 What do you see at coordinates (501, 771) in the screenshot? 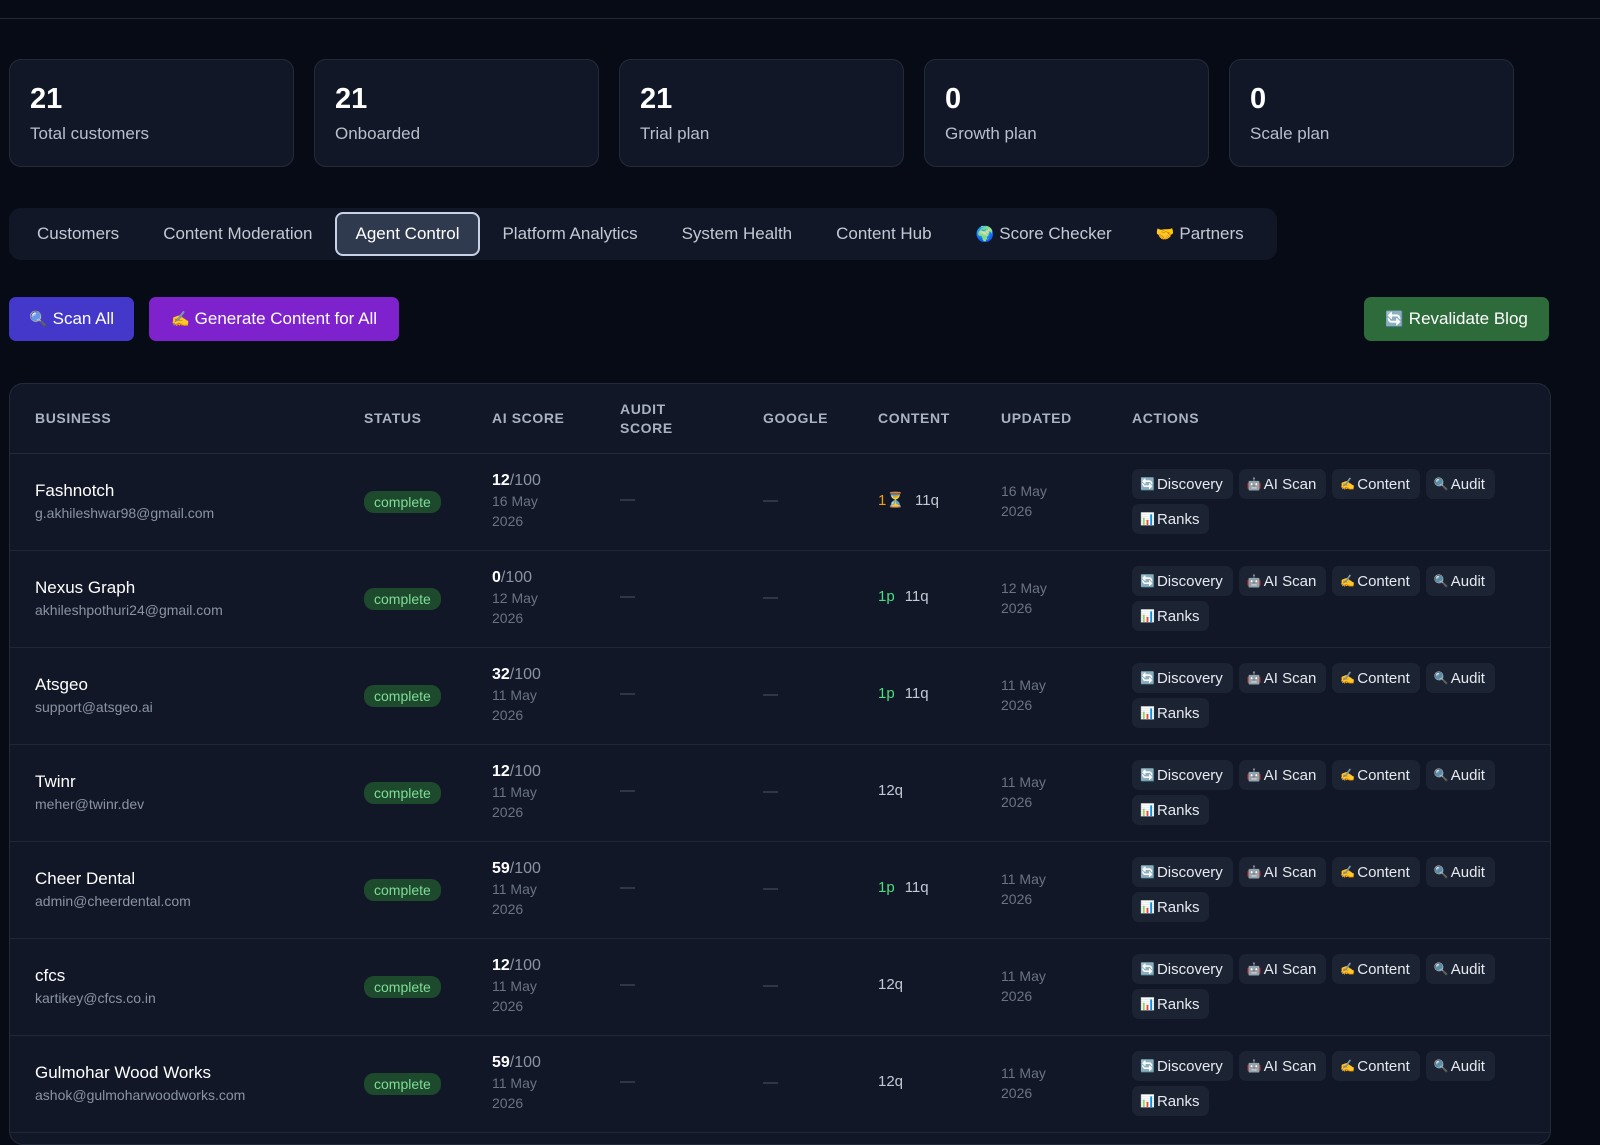
I see `ai-score-value: 12` at bounding box center [501, 771].